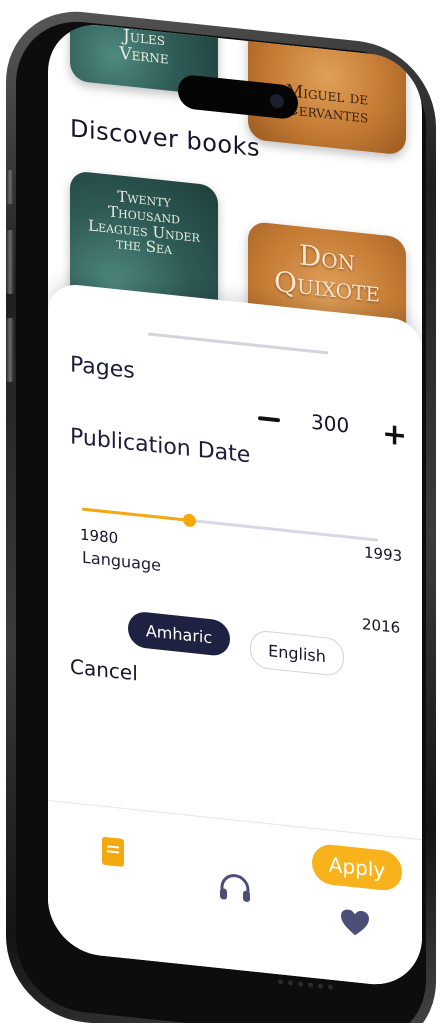 This screenshot has width=441, height=1023. Describe the element at coordinates (10, 187) in the screenshot. I see `phone-silent-switch` at that location.